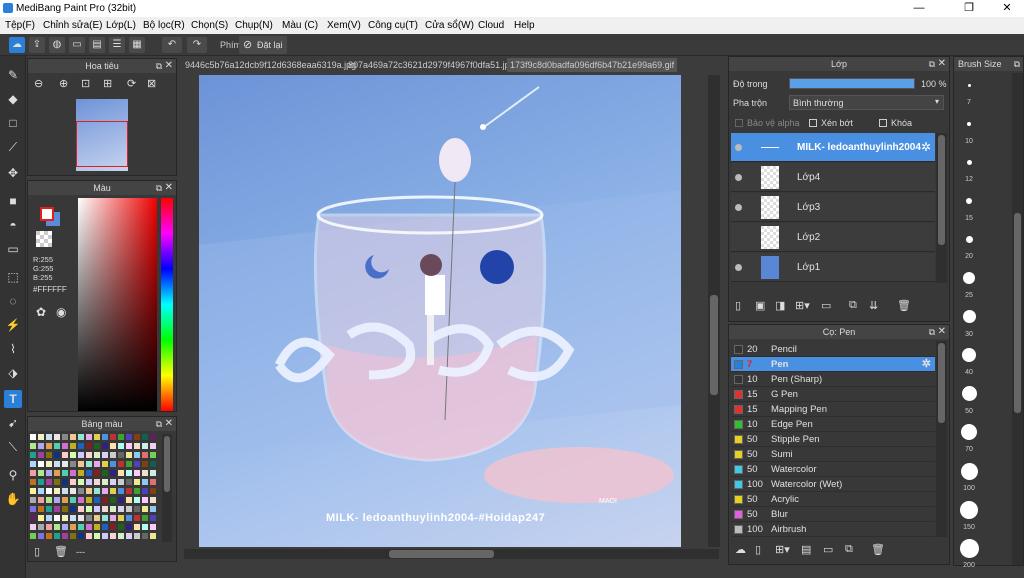  Describe the element at coordinates (1017, 313) in the screenshot. I see `brush-size-scroll-thumb` at that location.